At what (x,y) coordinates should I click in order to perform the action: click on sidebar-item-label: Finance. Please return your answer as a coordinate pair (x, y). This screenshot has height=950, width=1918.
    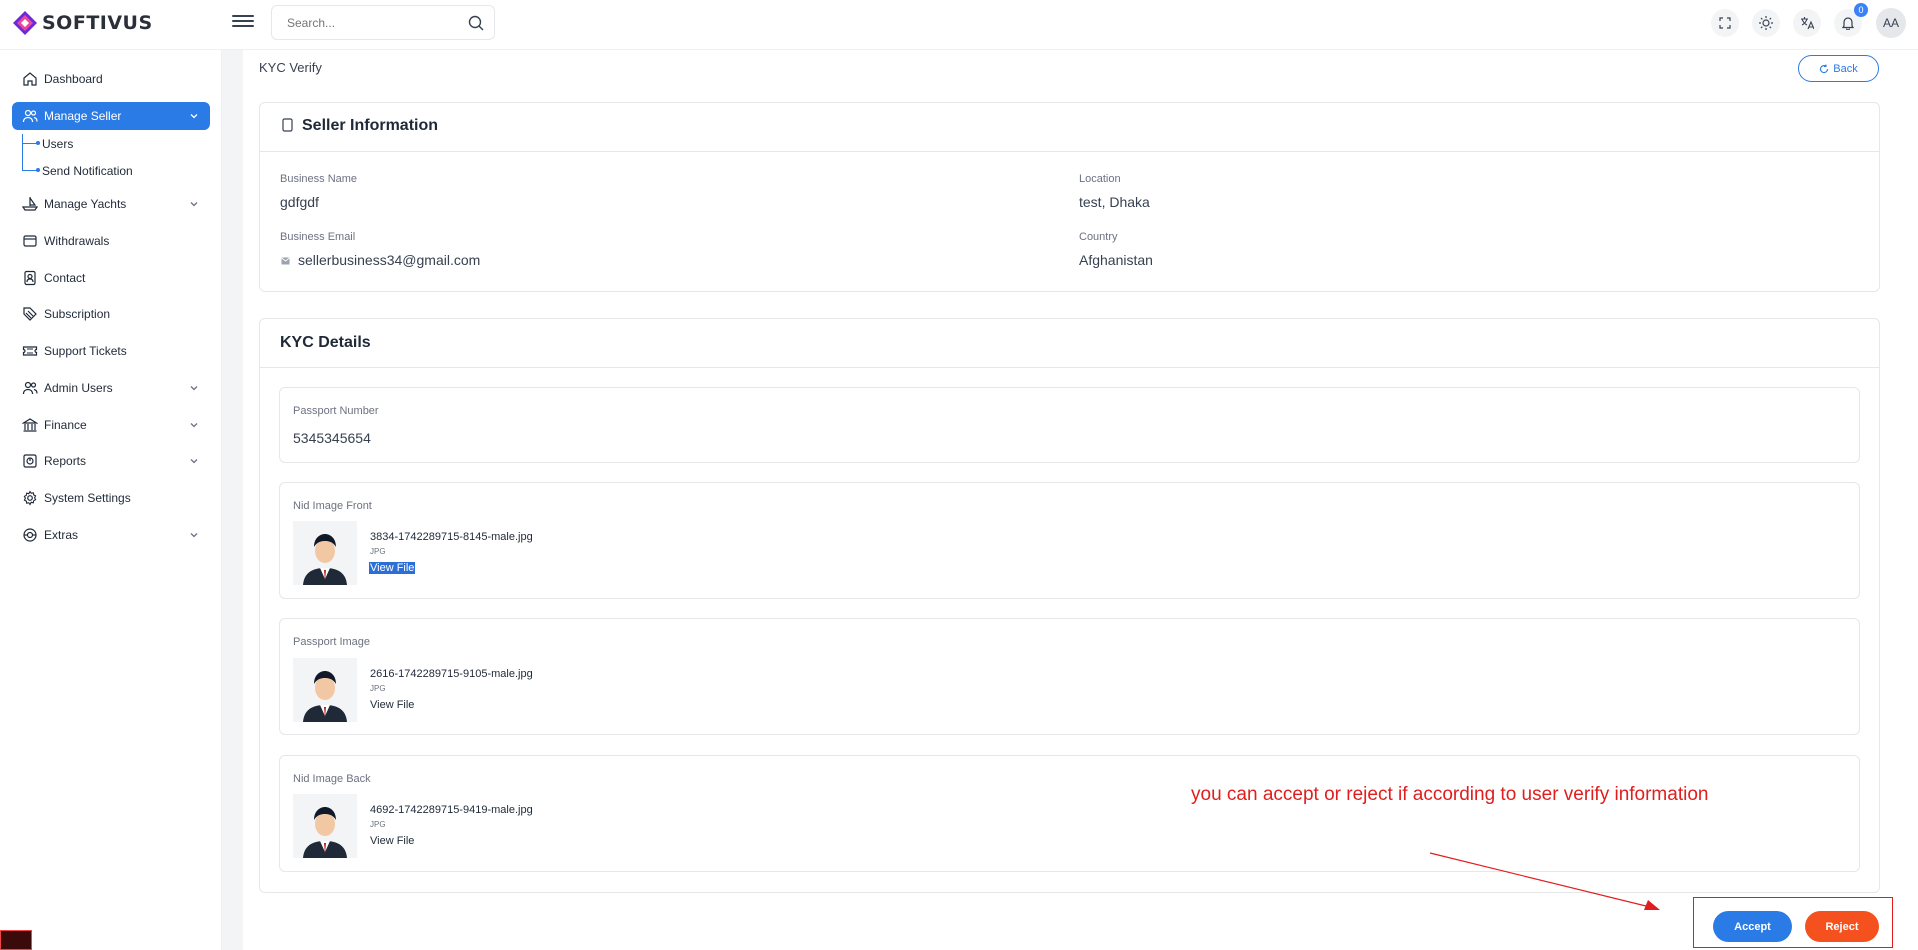
    Looking at the image, I should click on (65, 425).